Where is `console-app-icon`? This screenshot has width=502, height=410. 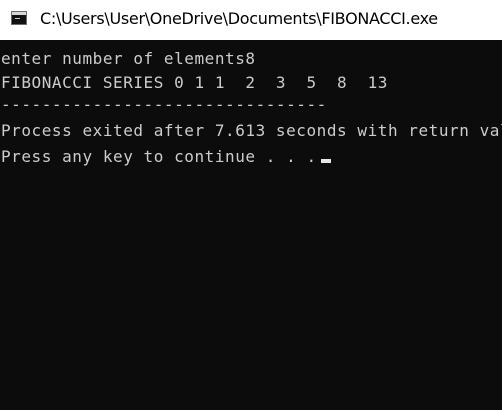 console-app-icon is located at coordinates (19, 18).